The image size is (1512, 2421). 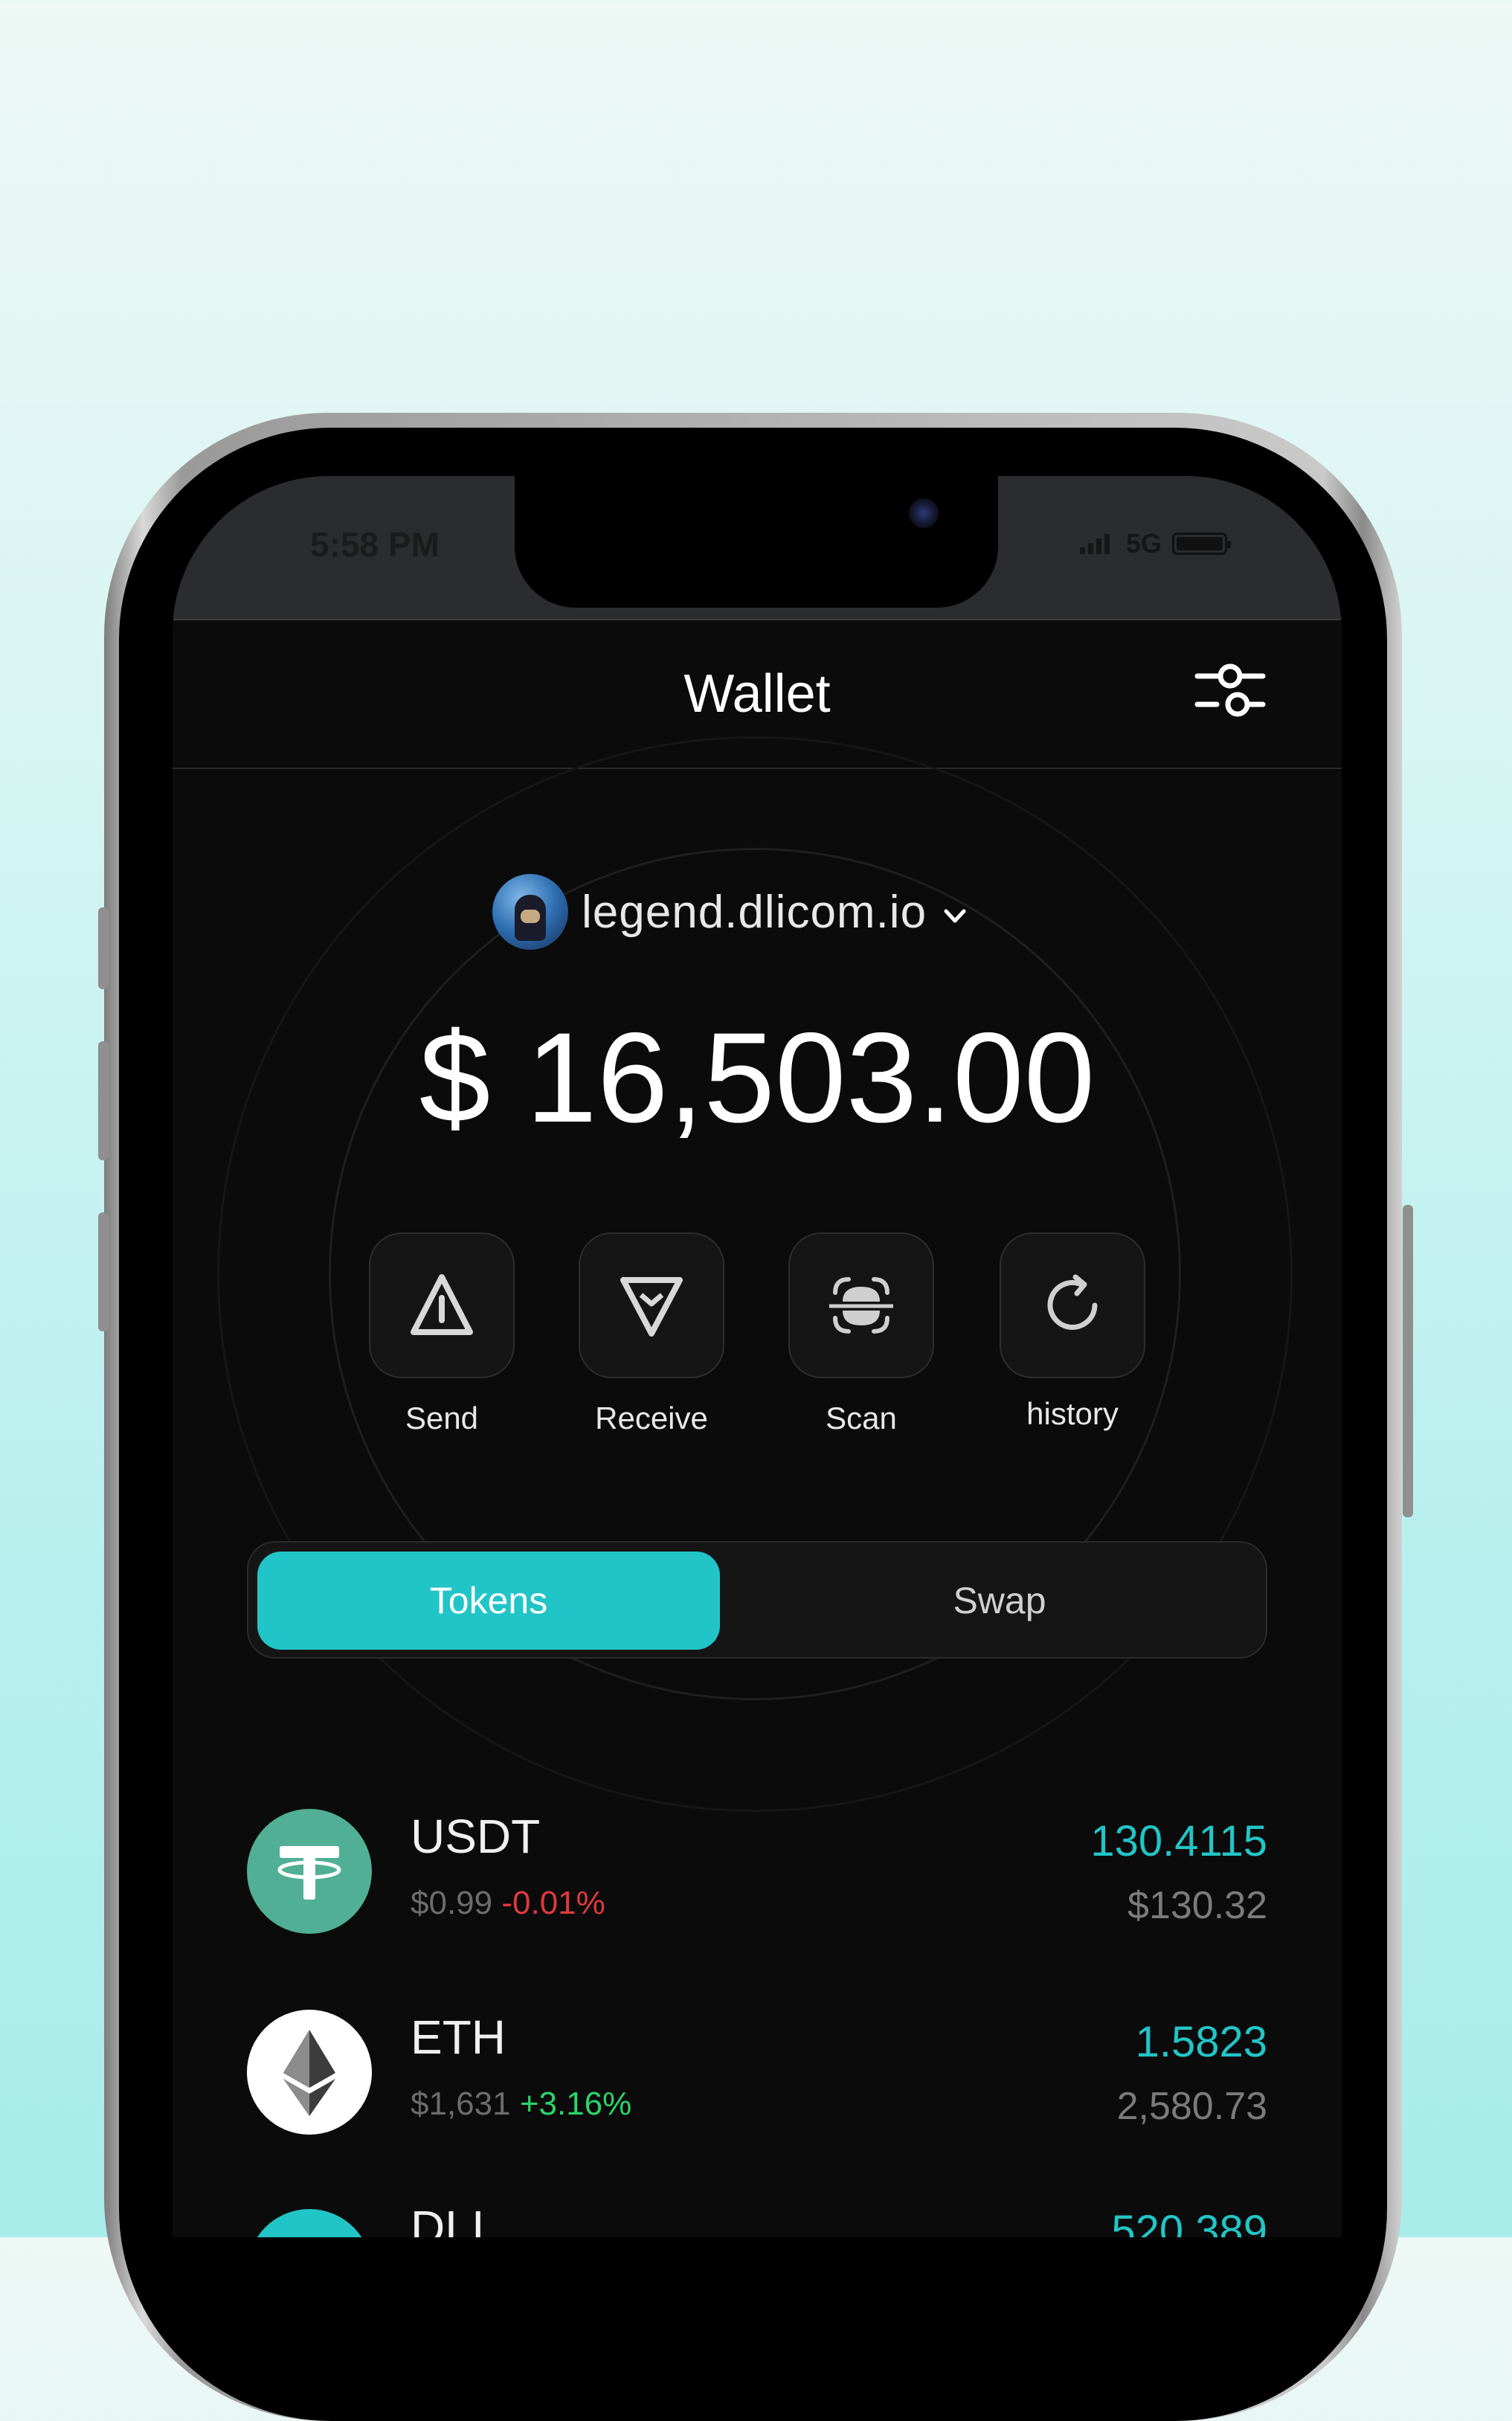 I want to click on phone-power-button, so click(x=1408, y=1361).